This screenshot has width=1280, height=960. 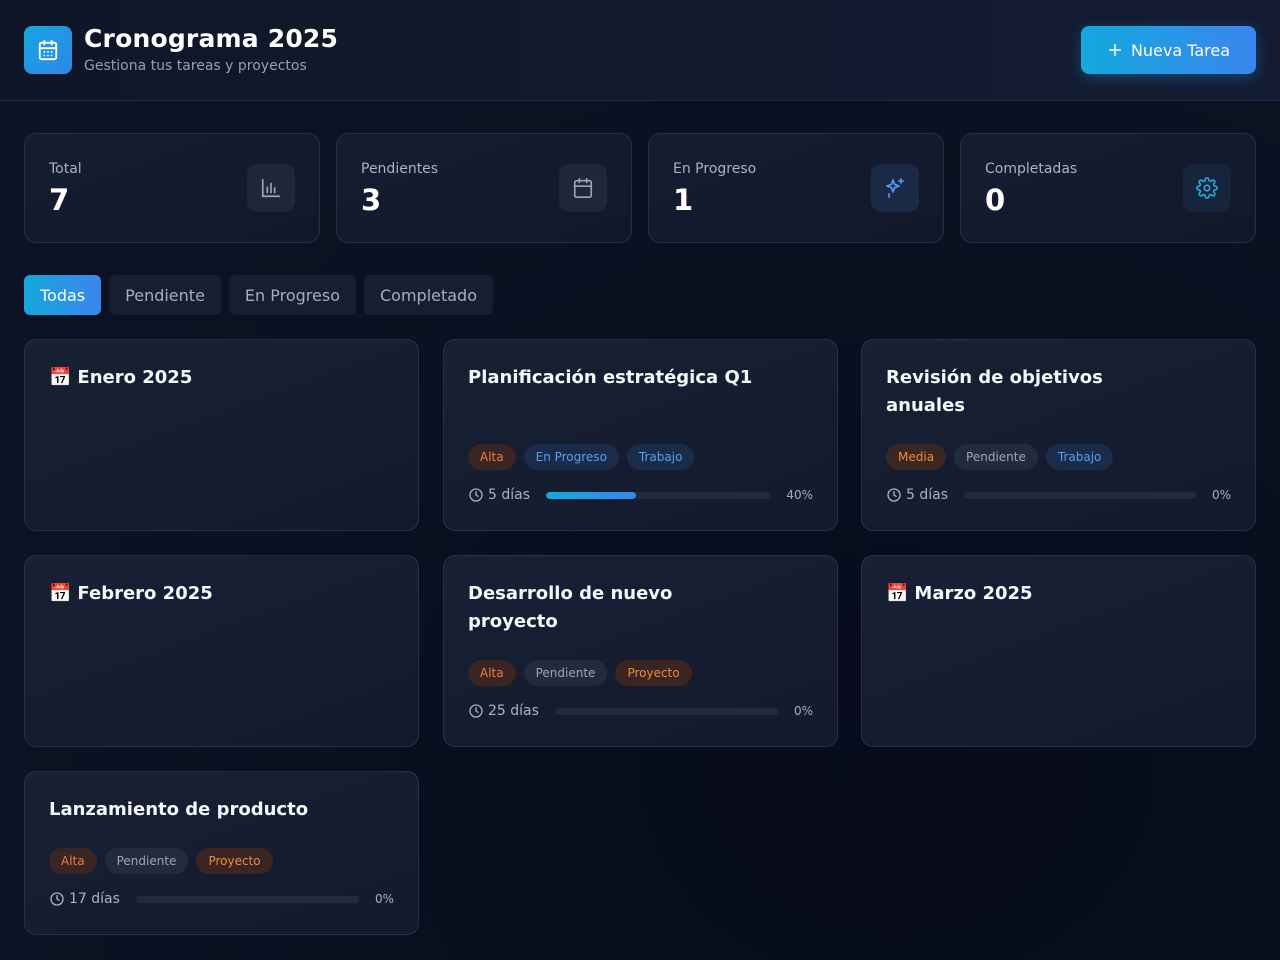 What do you see at coordinates (513, 711) in the screenshot?
I see `task-duration: 25 días` at bounding box center [513, 711].